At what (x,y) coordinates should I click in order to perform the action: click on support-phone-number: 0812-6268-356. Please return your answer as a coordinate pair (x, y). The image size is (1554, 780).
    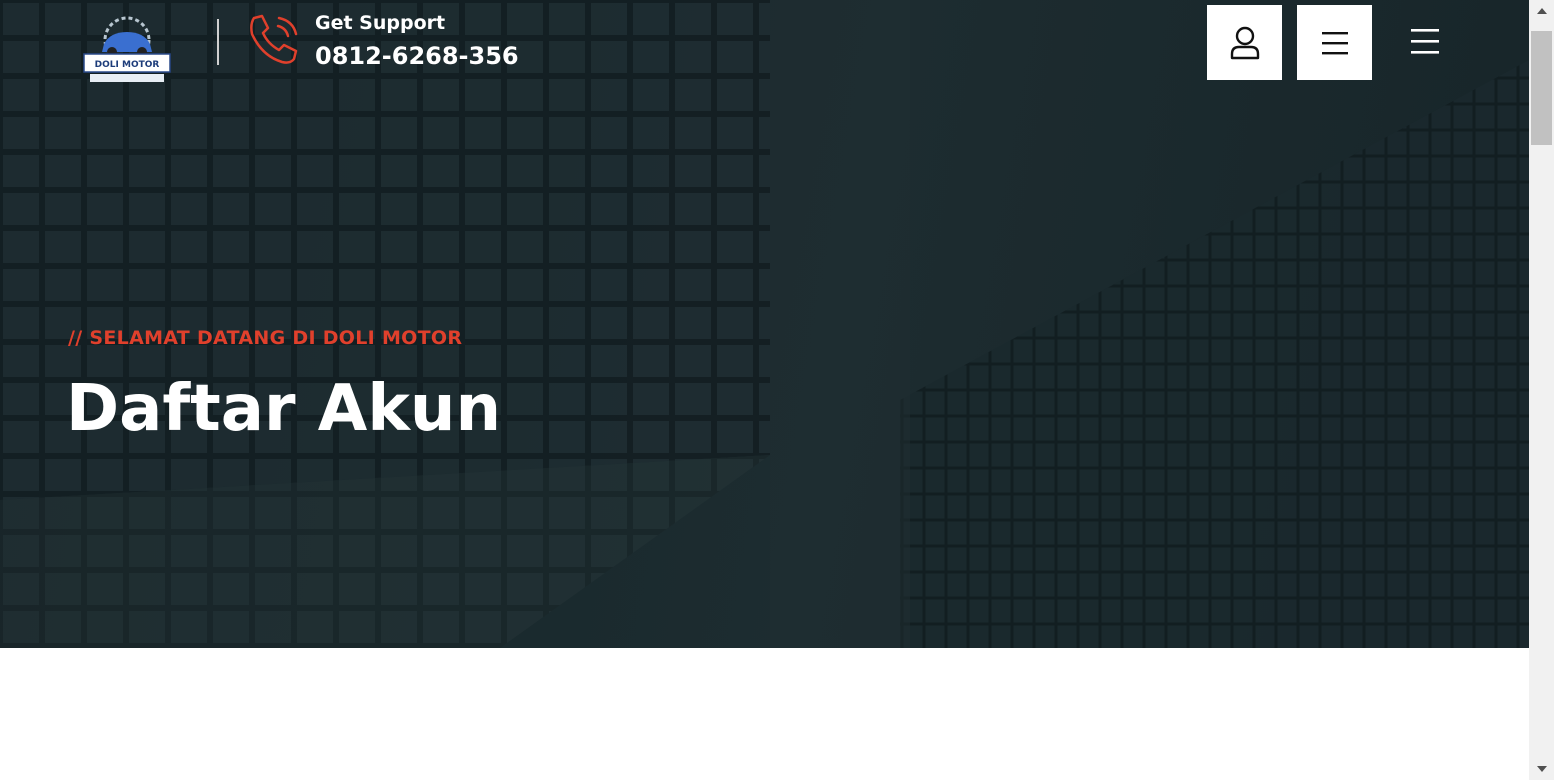
    Looking at the image, I should click on (417, 56).